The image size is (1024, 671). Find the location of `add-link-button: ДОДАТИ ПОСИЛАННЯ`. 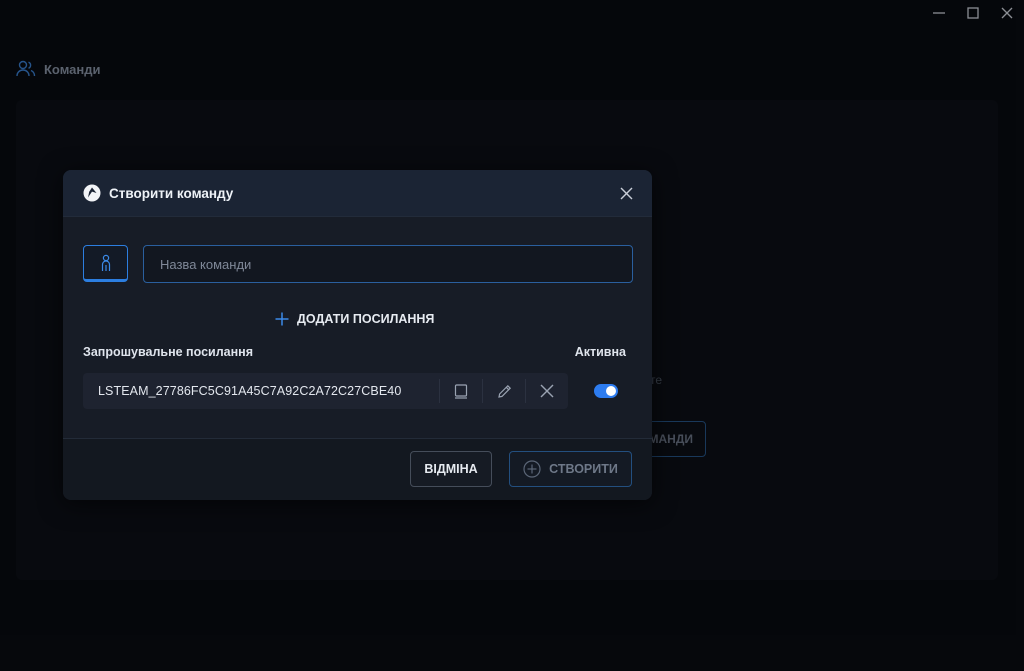

add-link-button: ДОДАТИ ПОСИЛАННЯ is located at coordinates (354, 319).